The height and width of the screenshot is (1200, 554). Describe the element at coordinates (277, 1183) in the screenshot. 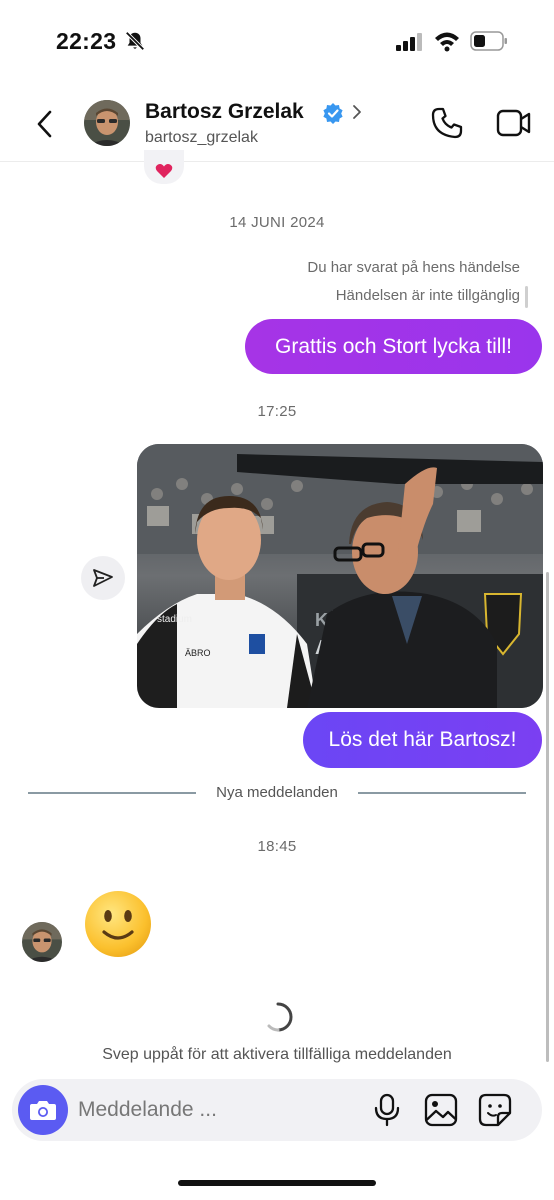

I see `home-indicator` at that location.